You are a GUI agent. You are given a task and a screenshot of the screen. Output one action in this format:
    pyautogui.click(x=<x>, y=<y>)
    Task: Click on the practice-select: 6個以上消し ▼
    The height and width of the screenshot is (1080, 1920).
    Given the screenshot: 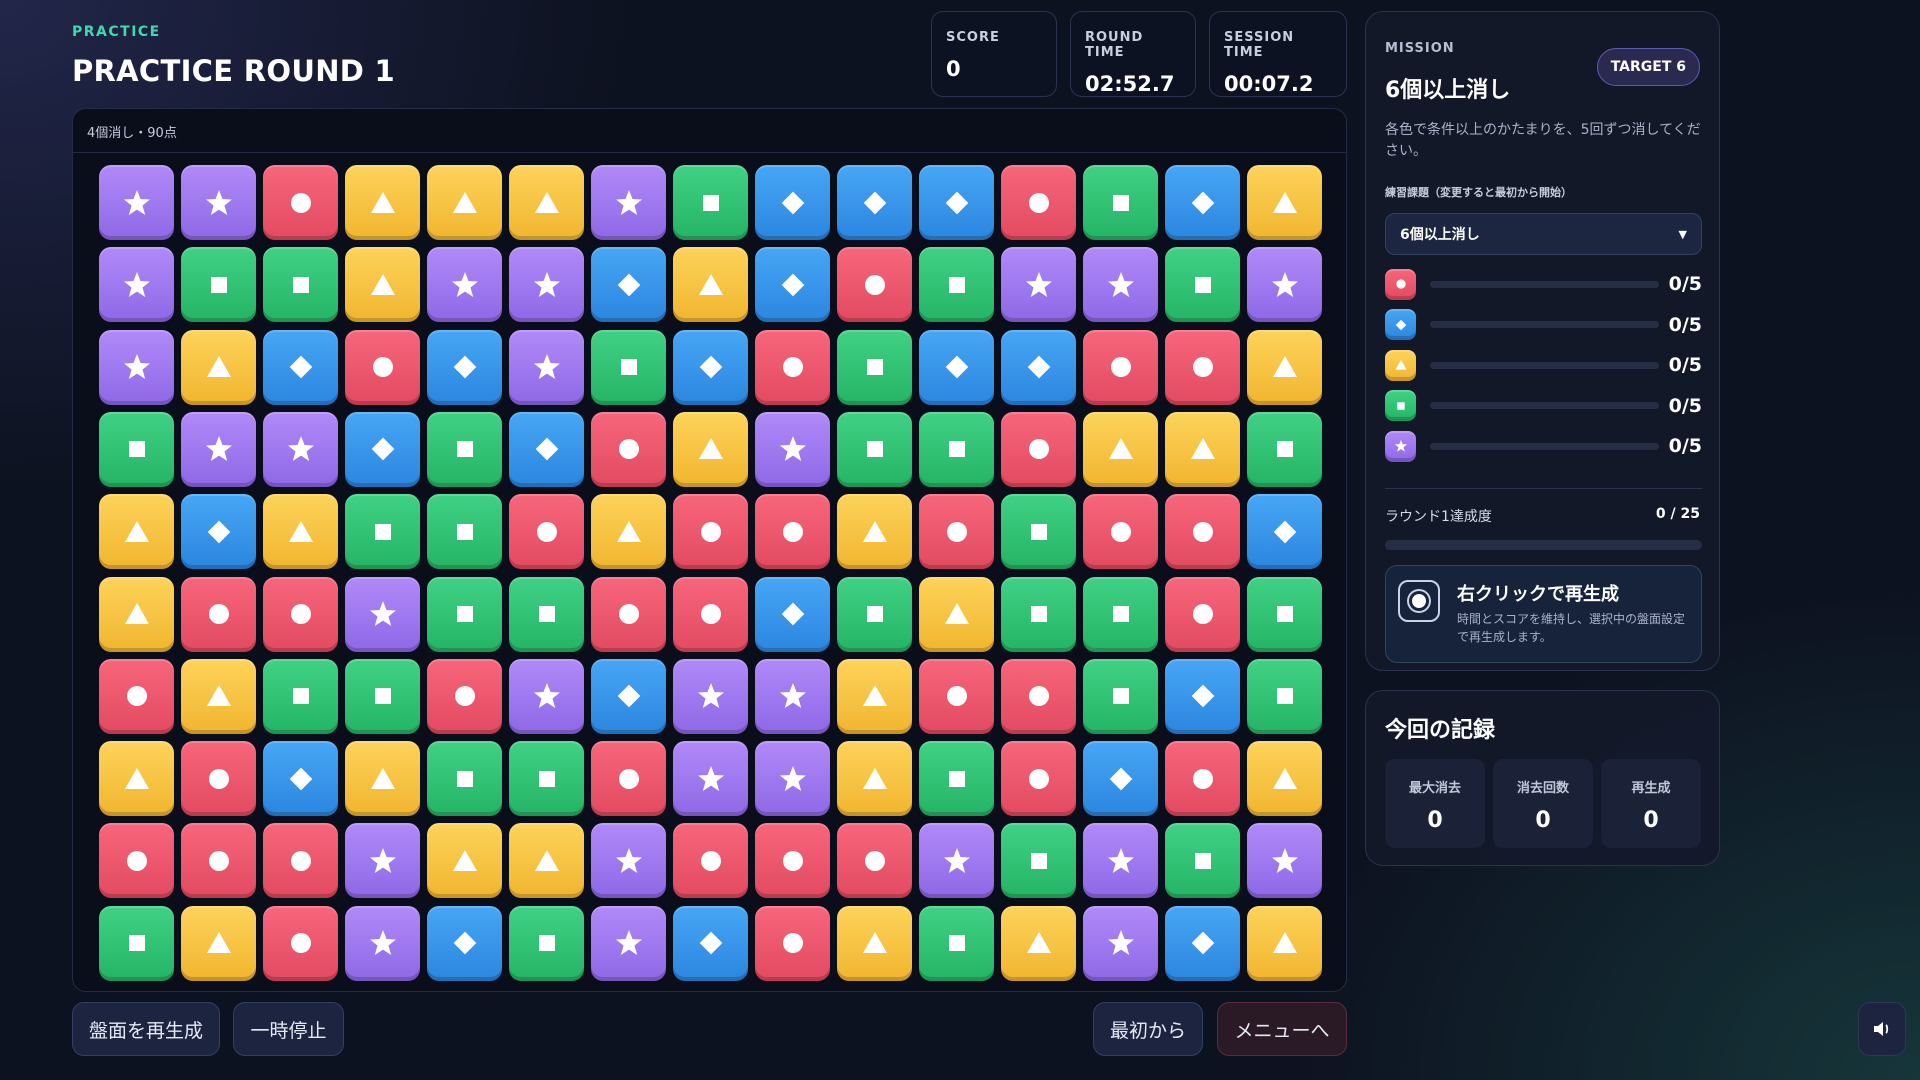 What is the action you would take?
    pyautogui.click(x=1543, y=234)
    